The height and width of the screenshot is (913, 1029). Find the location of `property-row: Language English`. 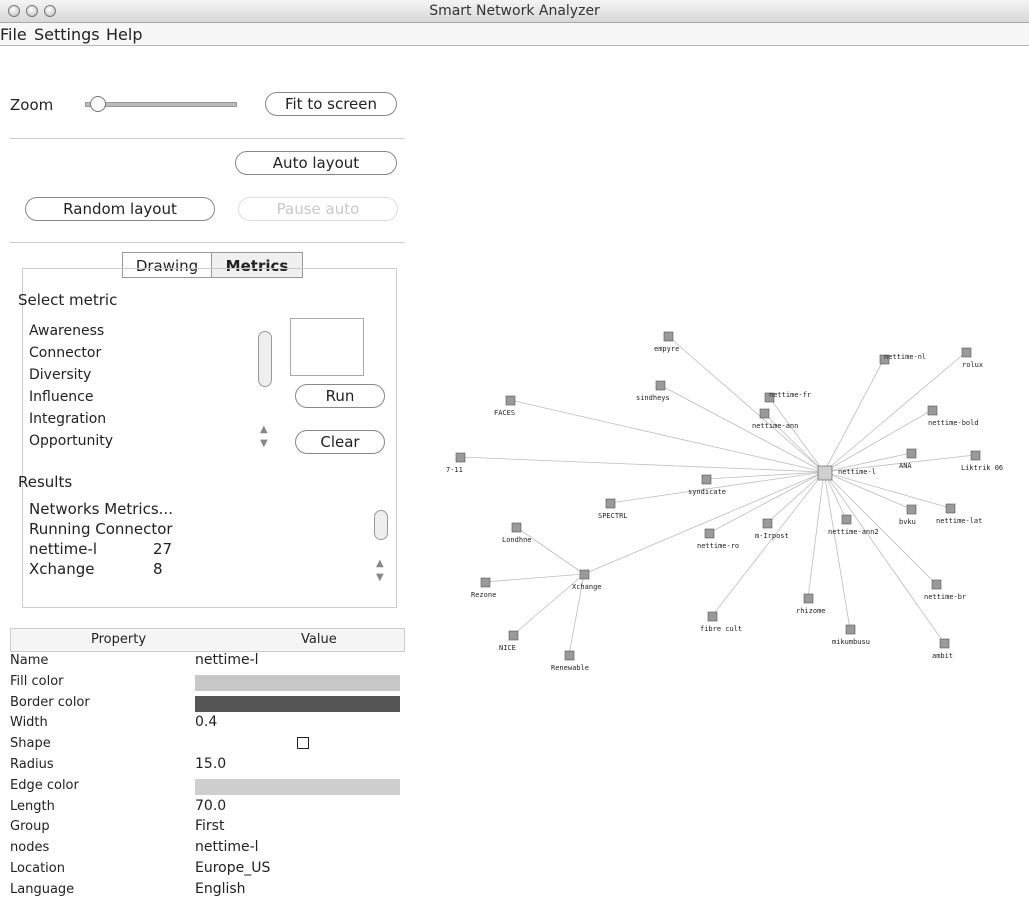

property-row: Language English is located at coordinates (207, 891).